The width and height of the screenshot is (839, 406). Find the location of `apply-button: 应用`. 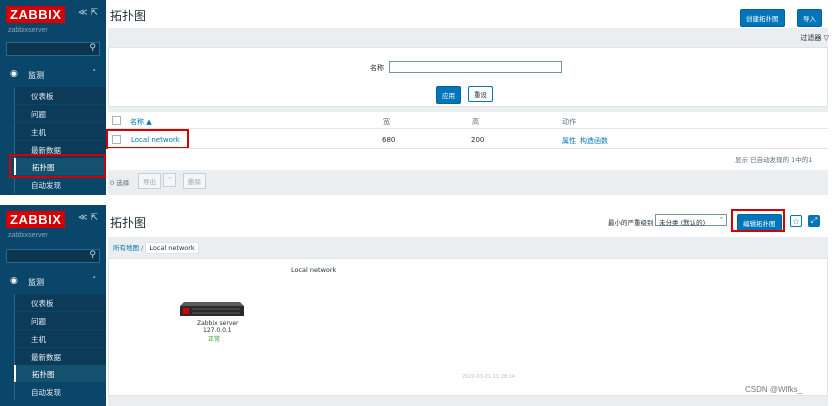

apply-button: 应用 is located at coordinates (448, 95).